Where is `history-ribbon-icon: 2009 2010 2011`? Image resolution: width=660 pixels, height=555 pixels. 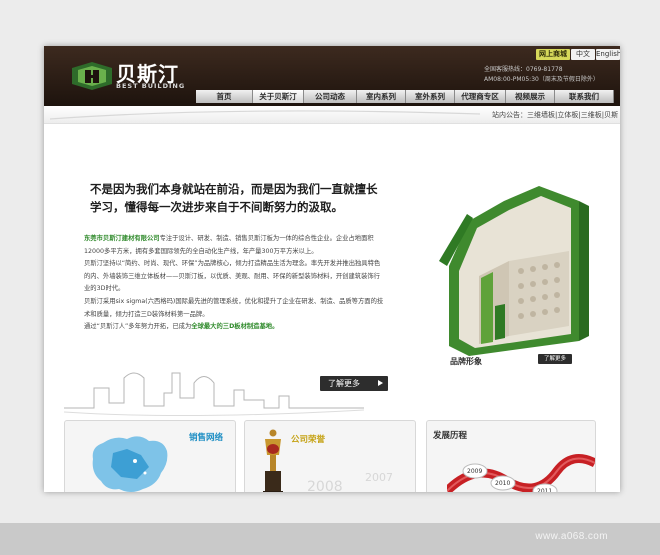
history-ribbon-icon: 2009 2010 2011 is located at coordinates (521, 473).